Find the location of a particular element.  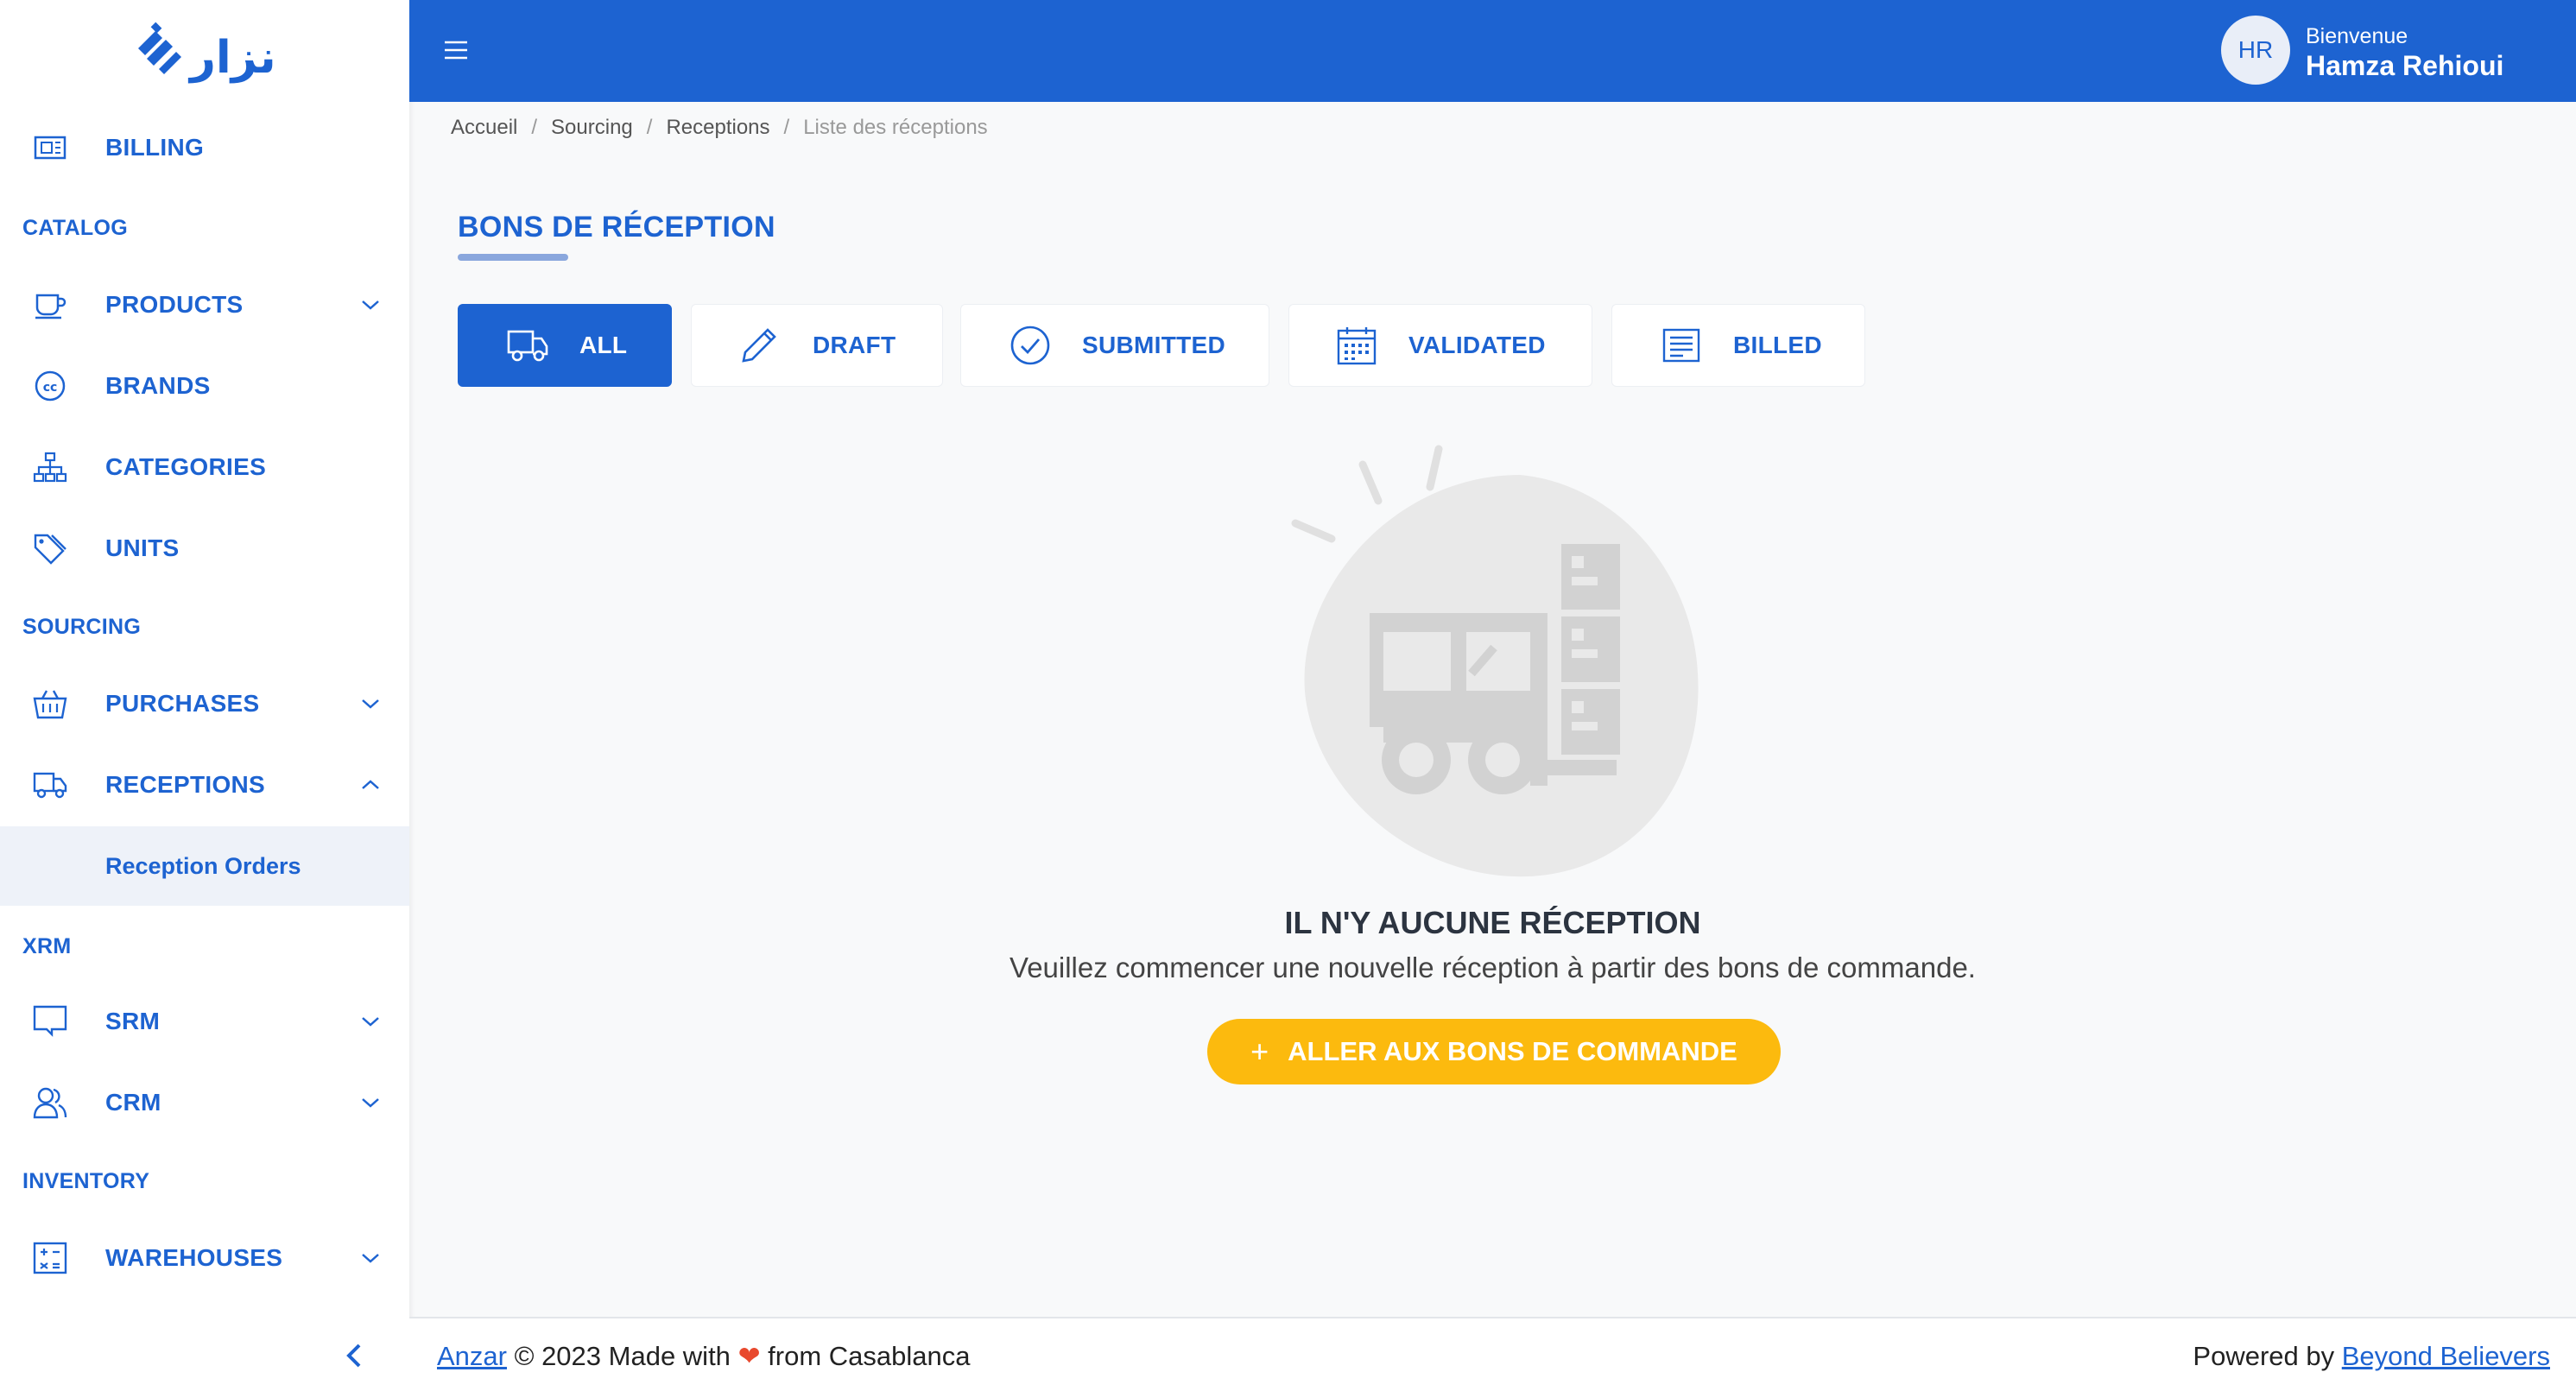

sidebar-item-categories: CATEGORIES is located at coordinates (204, 467).